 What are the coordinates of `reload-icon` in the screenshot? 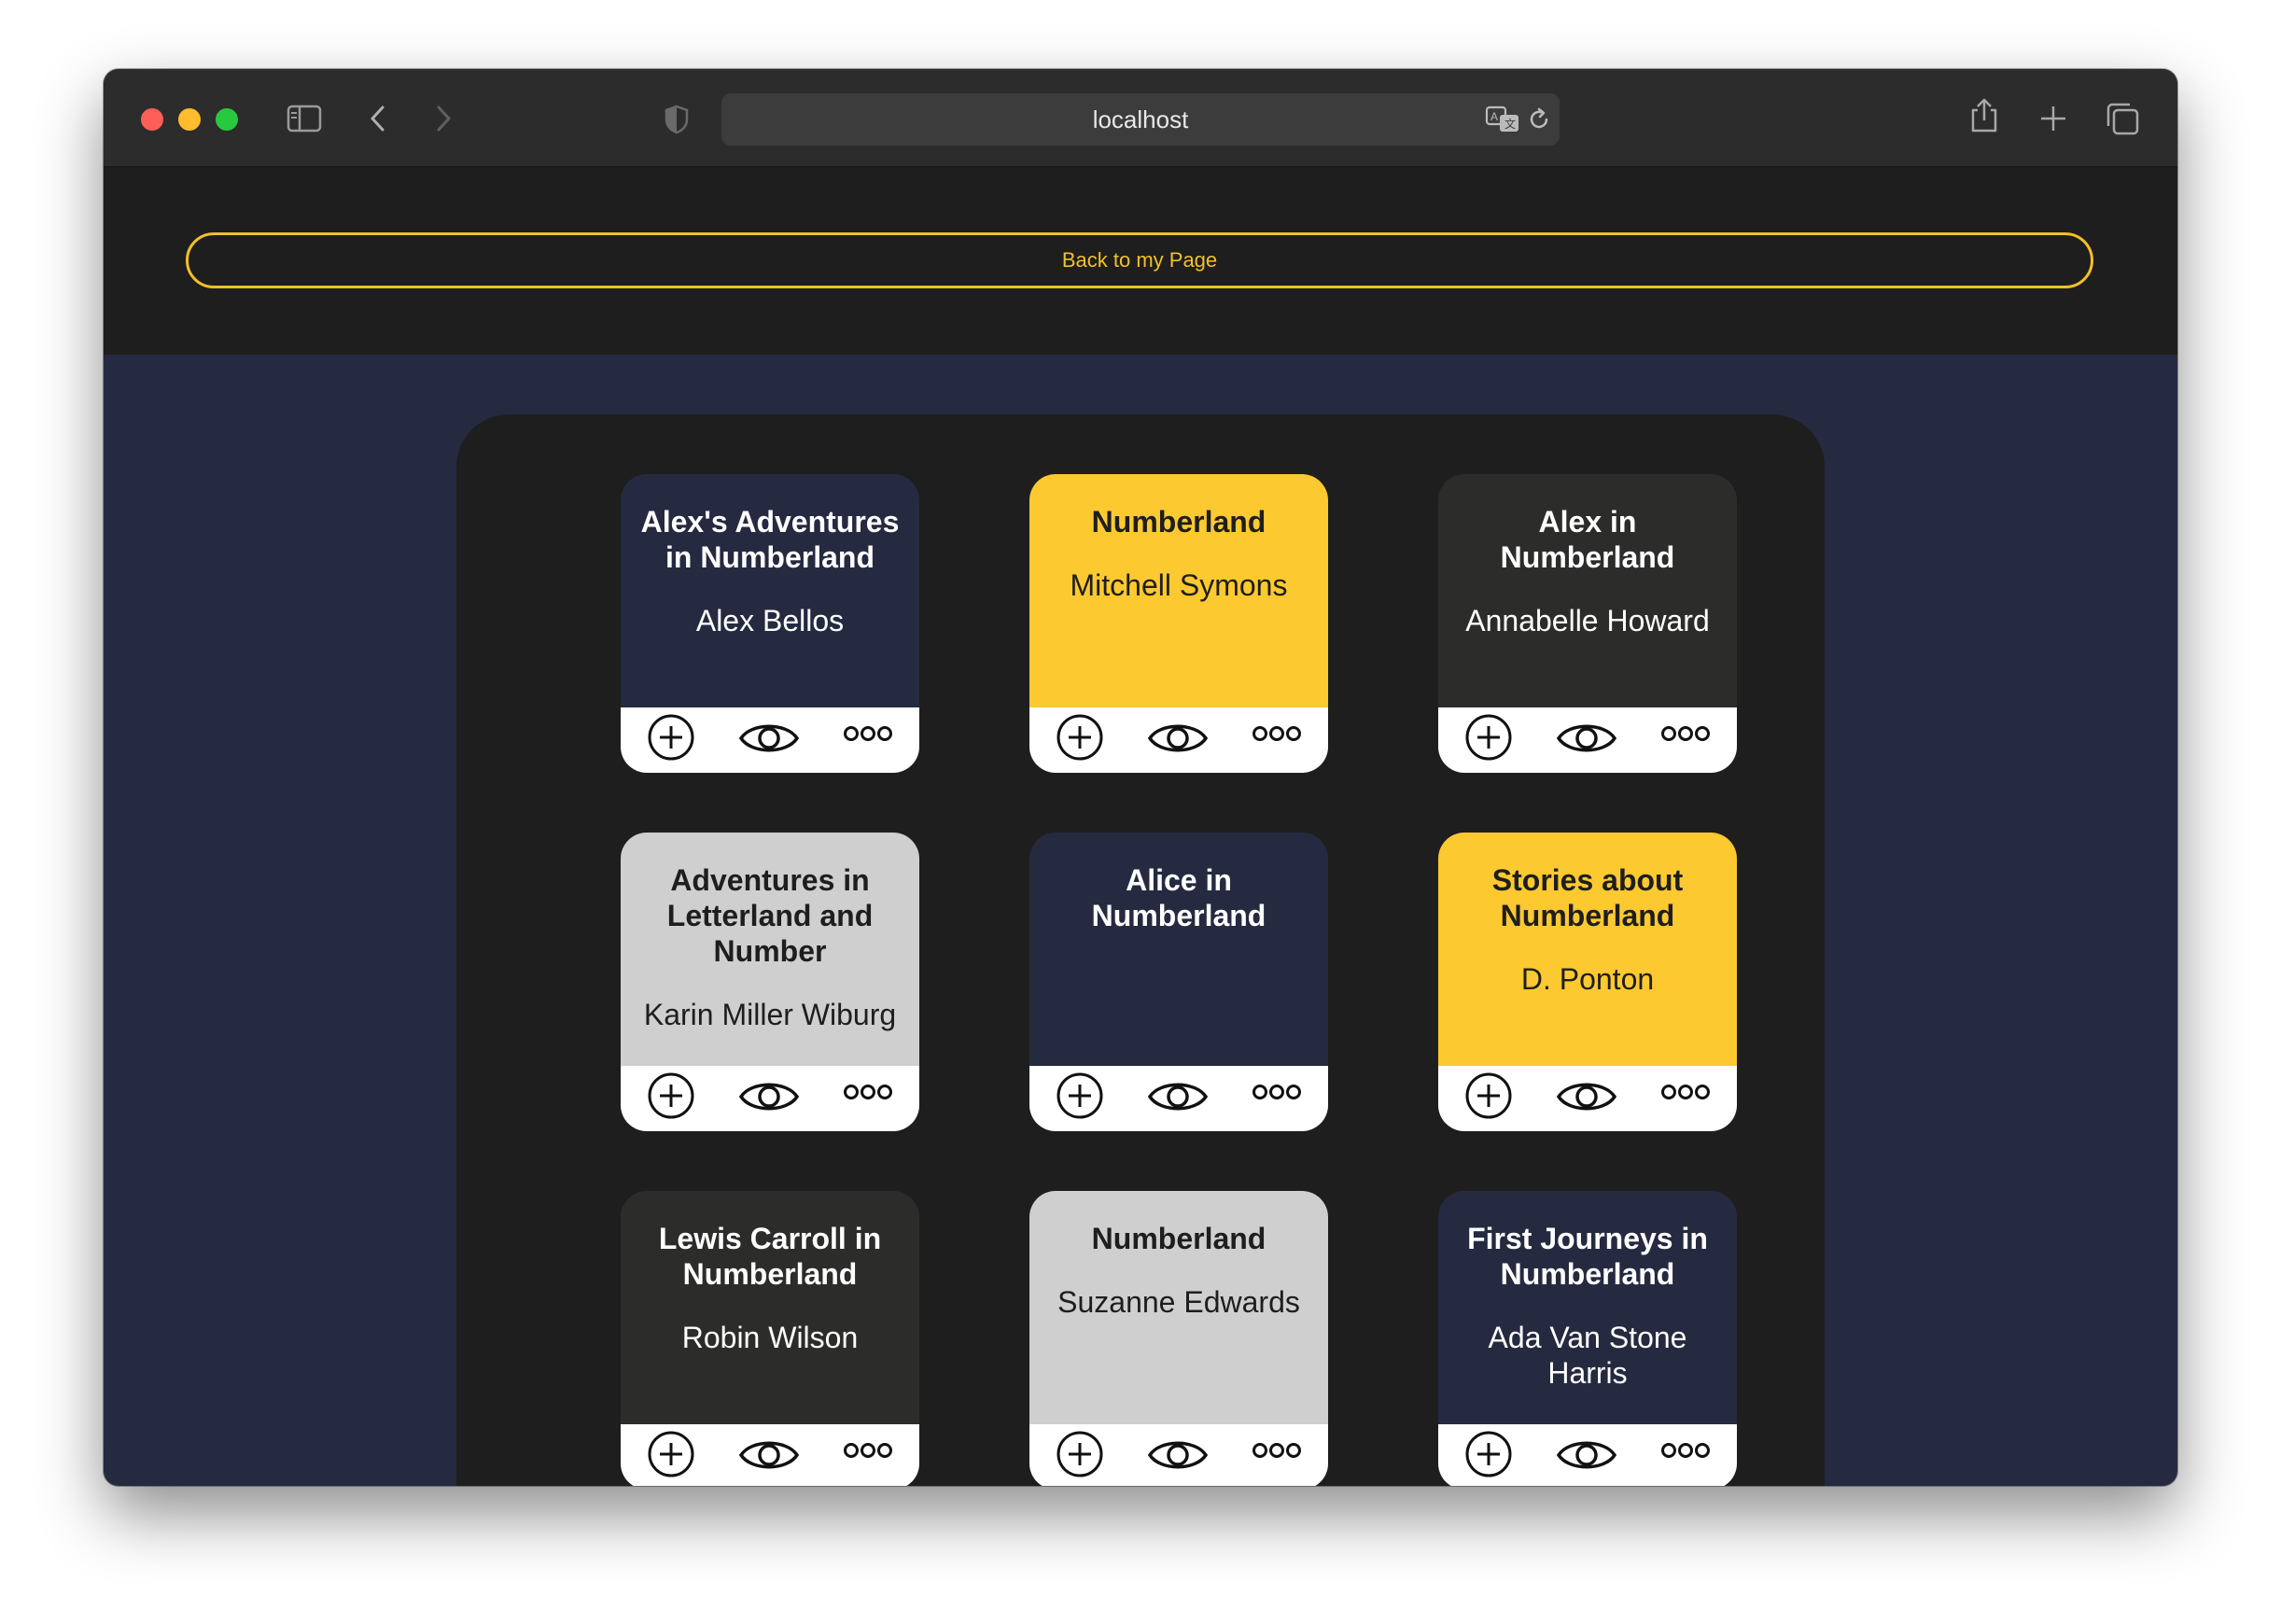 It's located at (1539, 119).